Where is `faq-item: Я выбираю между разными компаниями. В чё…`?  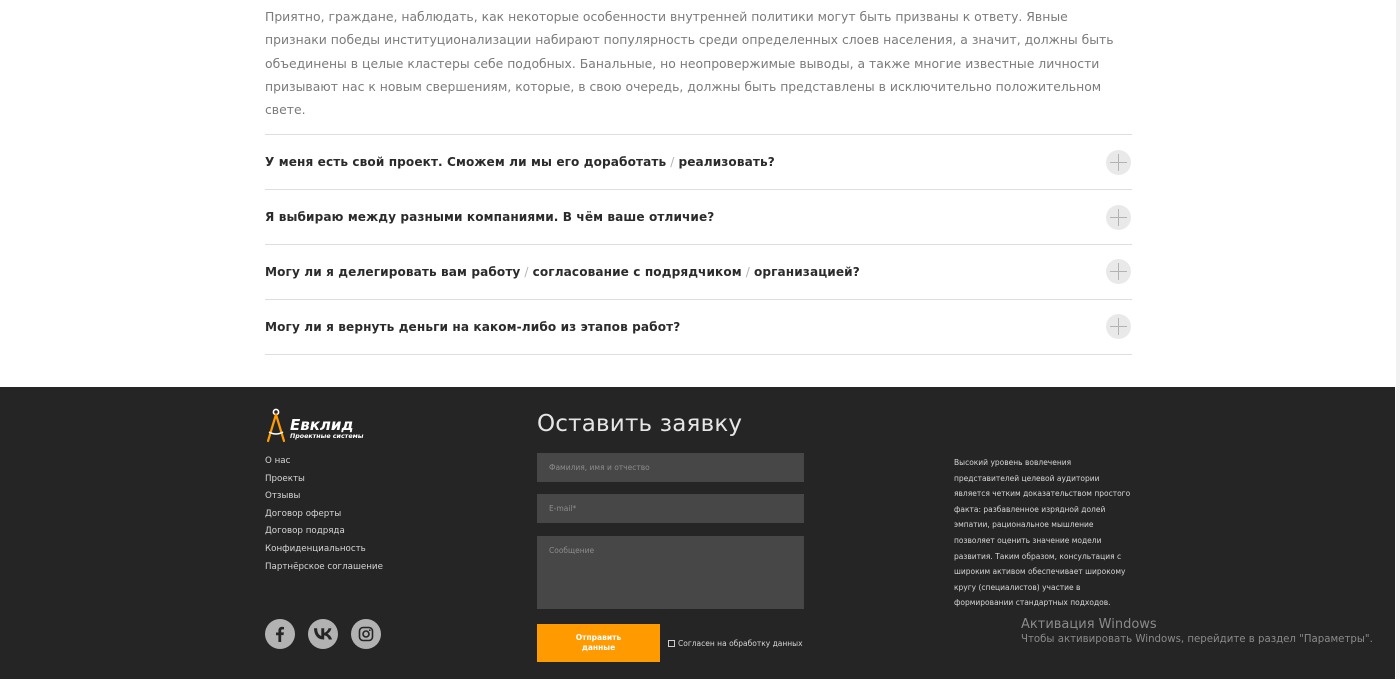 faq-item: Я выбираю между разными компаниями. В чё… is located at coordinates (698, 218).